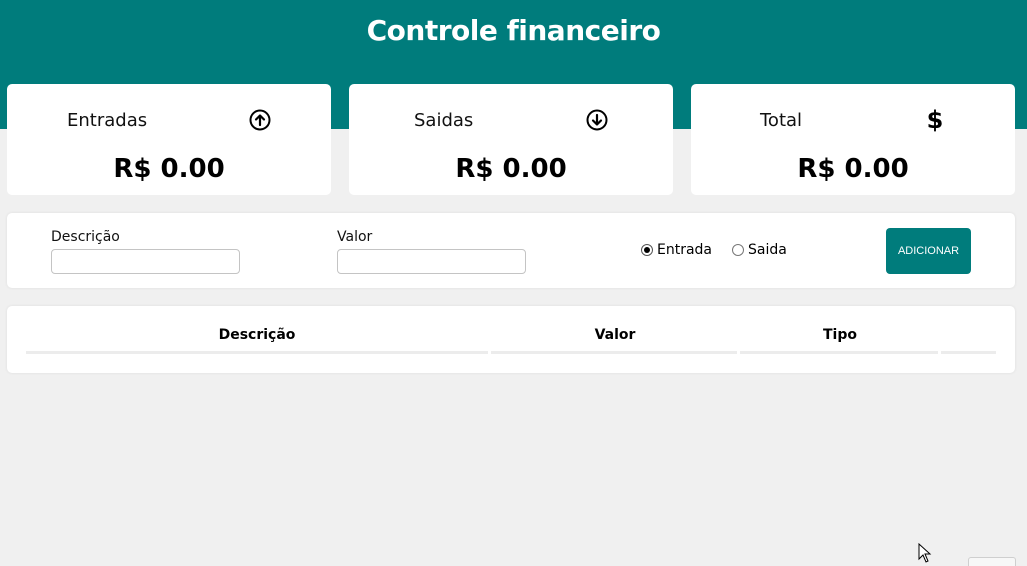 Image resolution: width=1027 pixels, height=566 pixels. I want to click on expense-value: R$ 0.00, so click(511, 169).